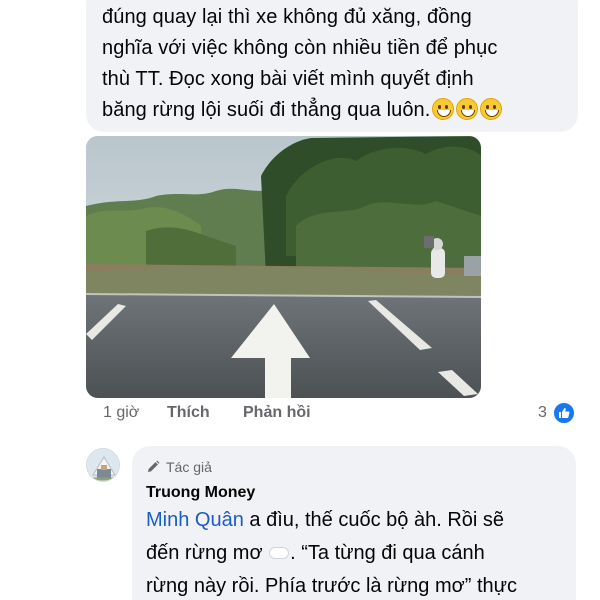  What do you see at coordinates (563, 413) in the screenshot?
I see `thumbs-up-icon` at bounding box center [563, 413].